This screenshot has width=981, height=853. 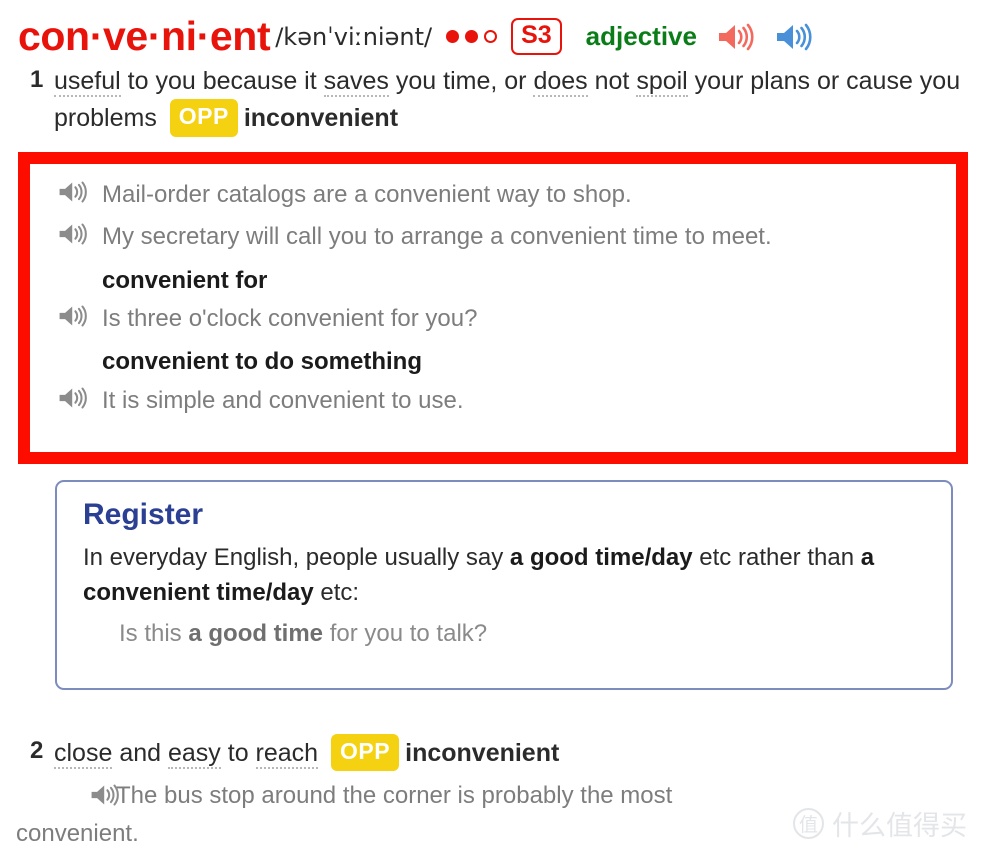 I want to click on register-text: etc rather than, so click(x=776, y=557).